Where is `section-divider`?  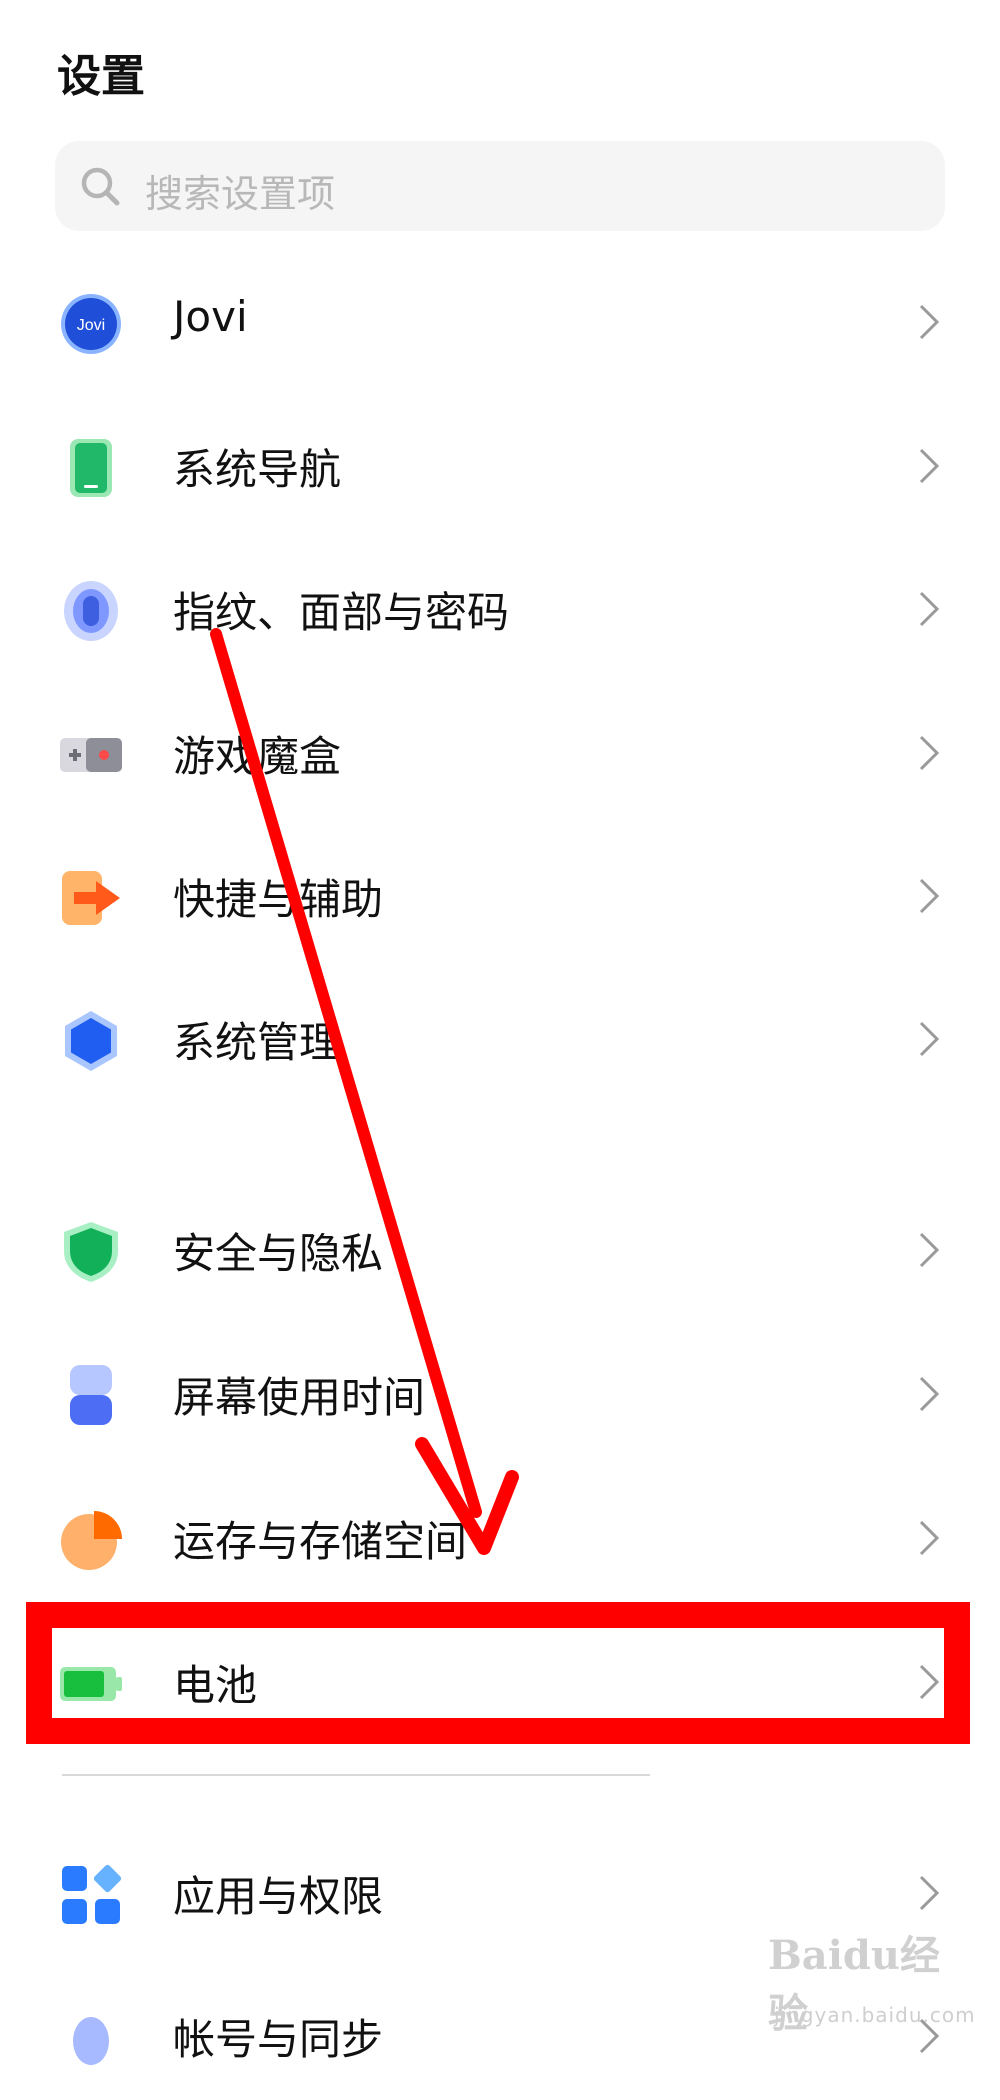
section-divider is located at coordinates (356, 1775).